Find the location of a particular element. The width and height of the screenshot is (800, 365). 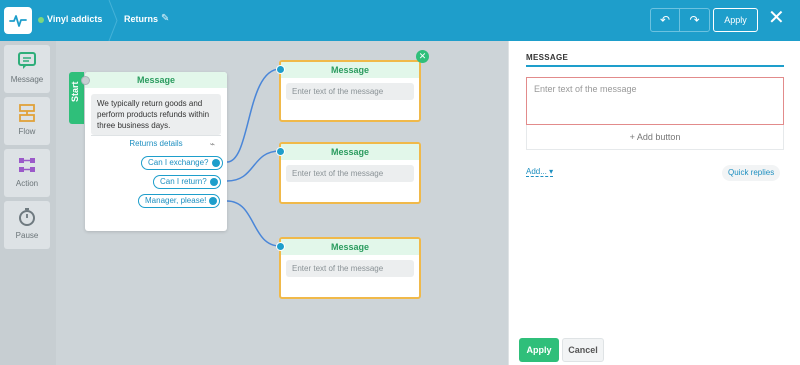

palette-label: Pause is located at coordinates (27, 235).